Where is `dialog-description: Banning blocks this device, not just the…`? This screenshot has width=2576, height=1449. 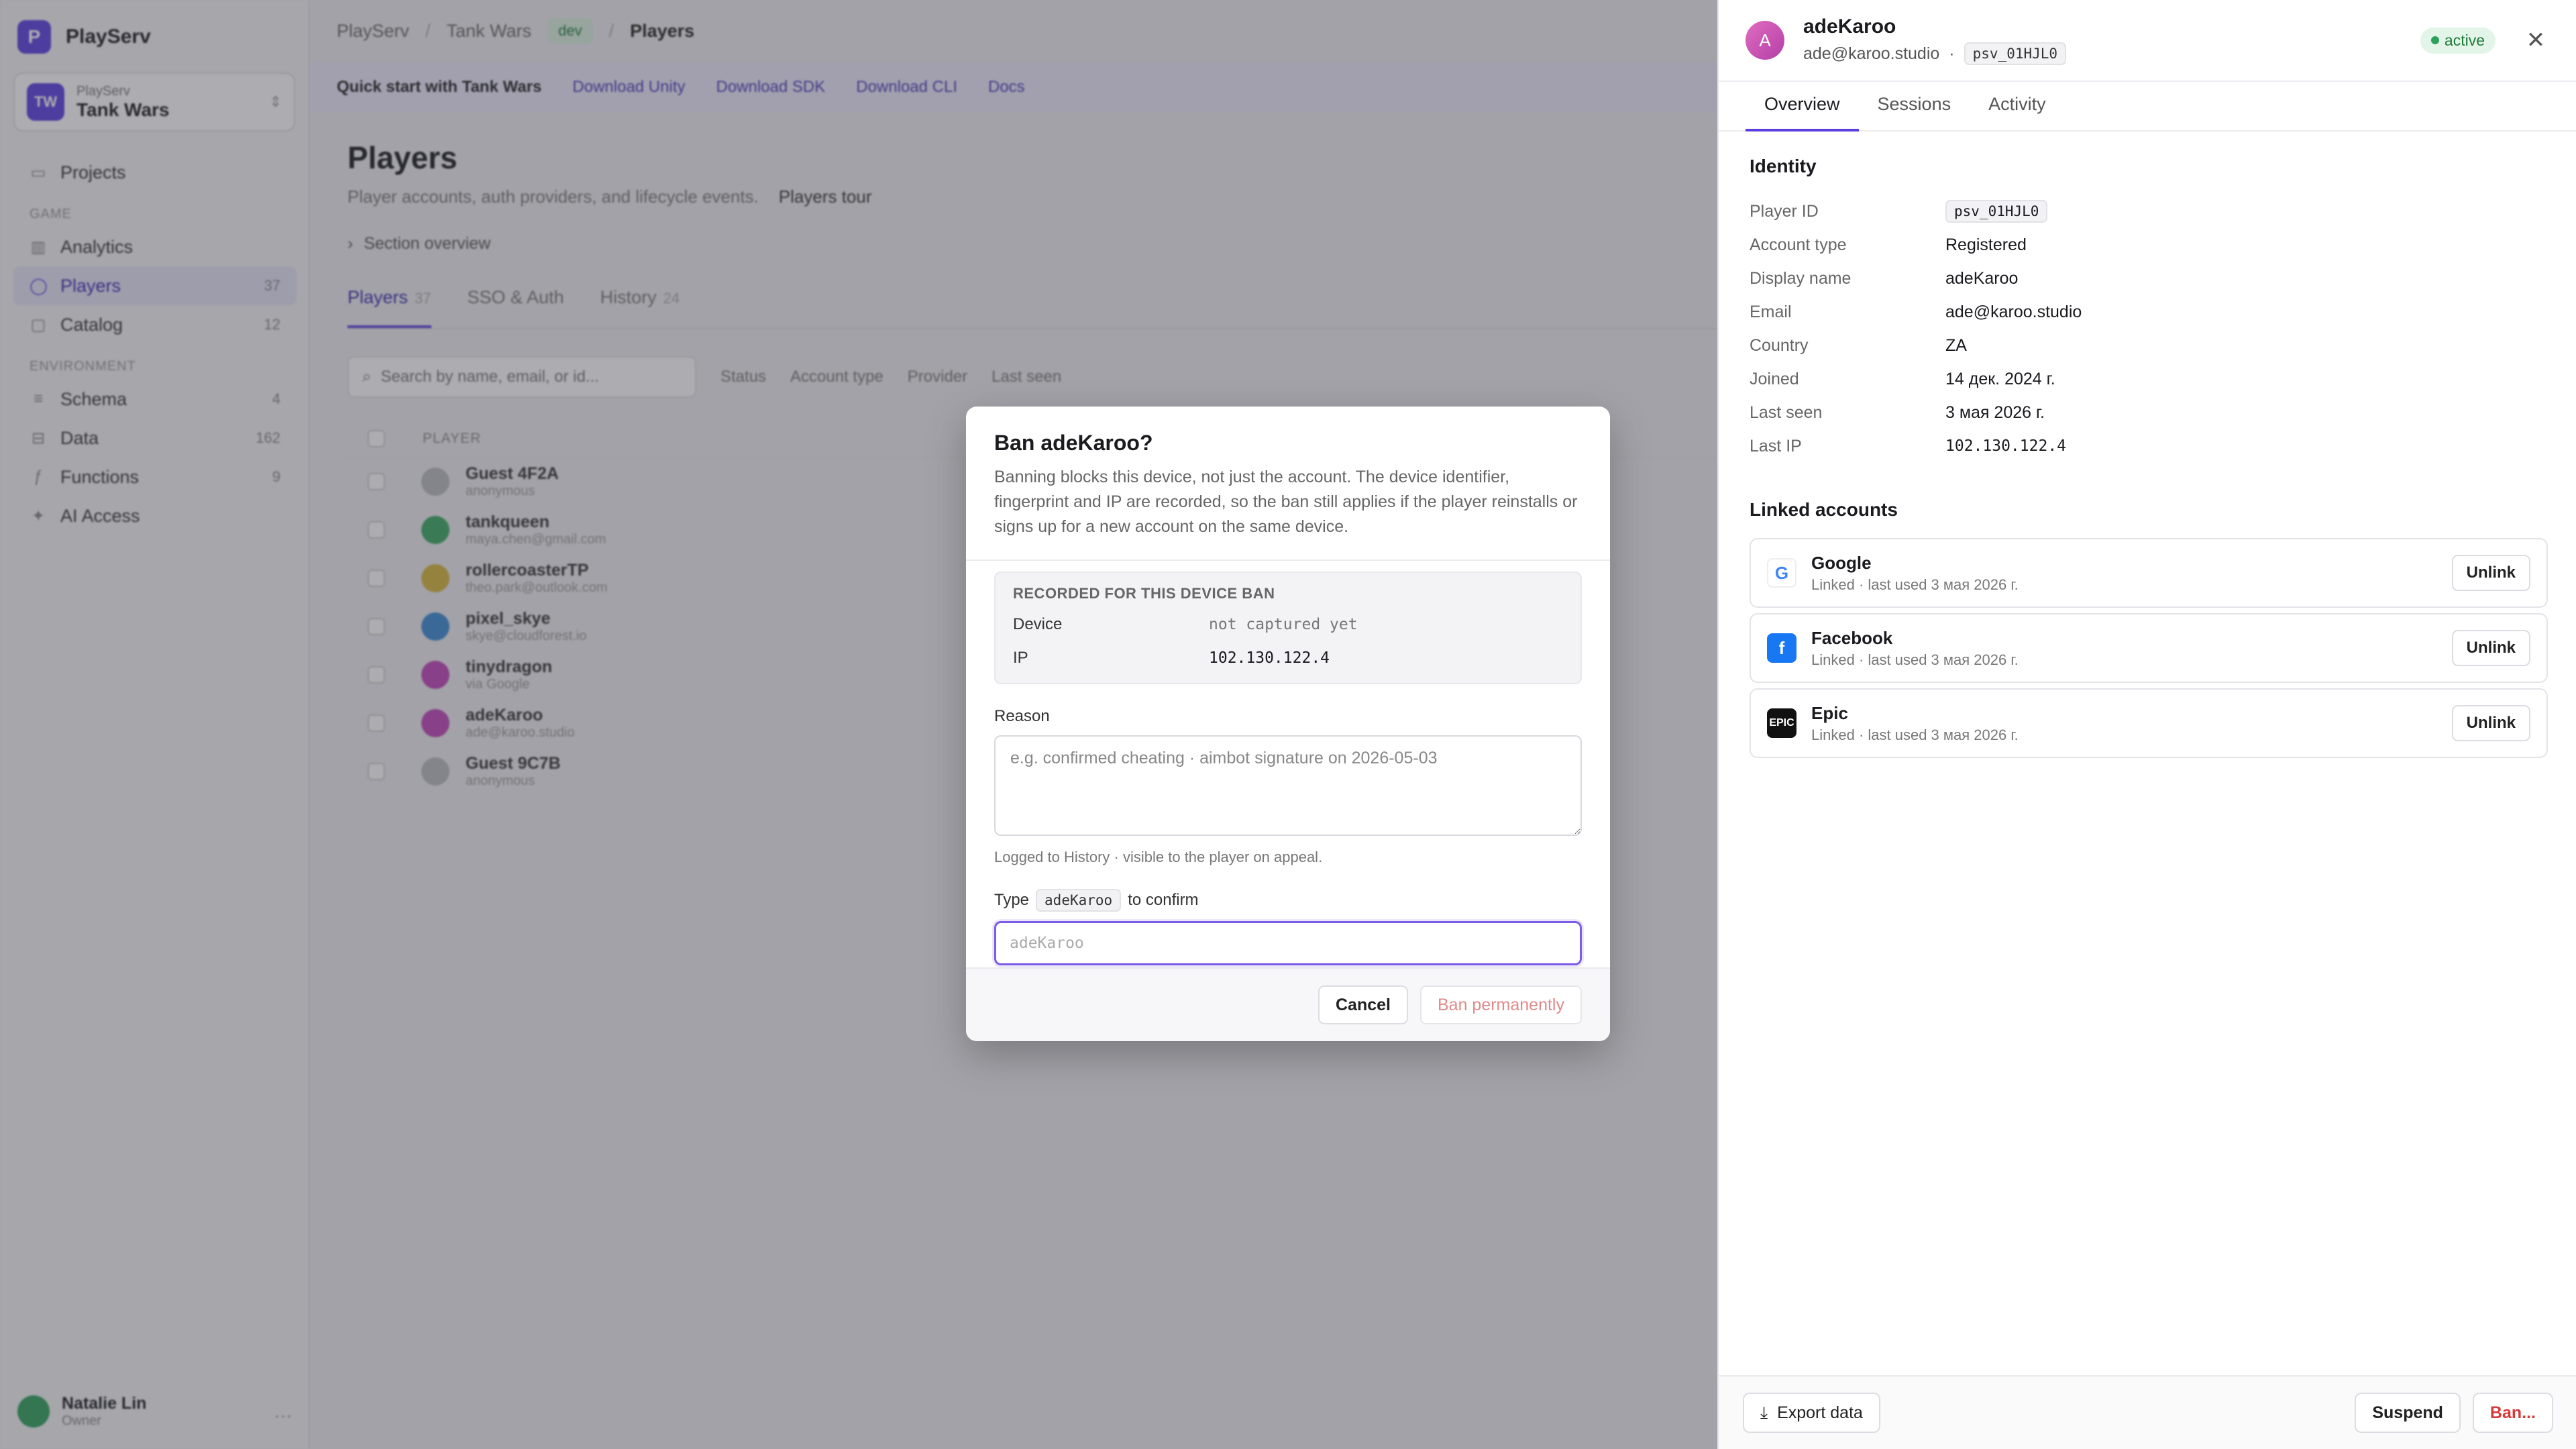 dialog-description: Banning blocks this device, not just the… is located at coordinates (1286, 502).